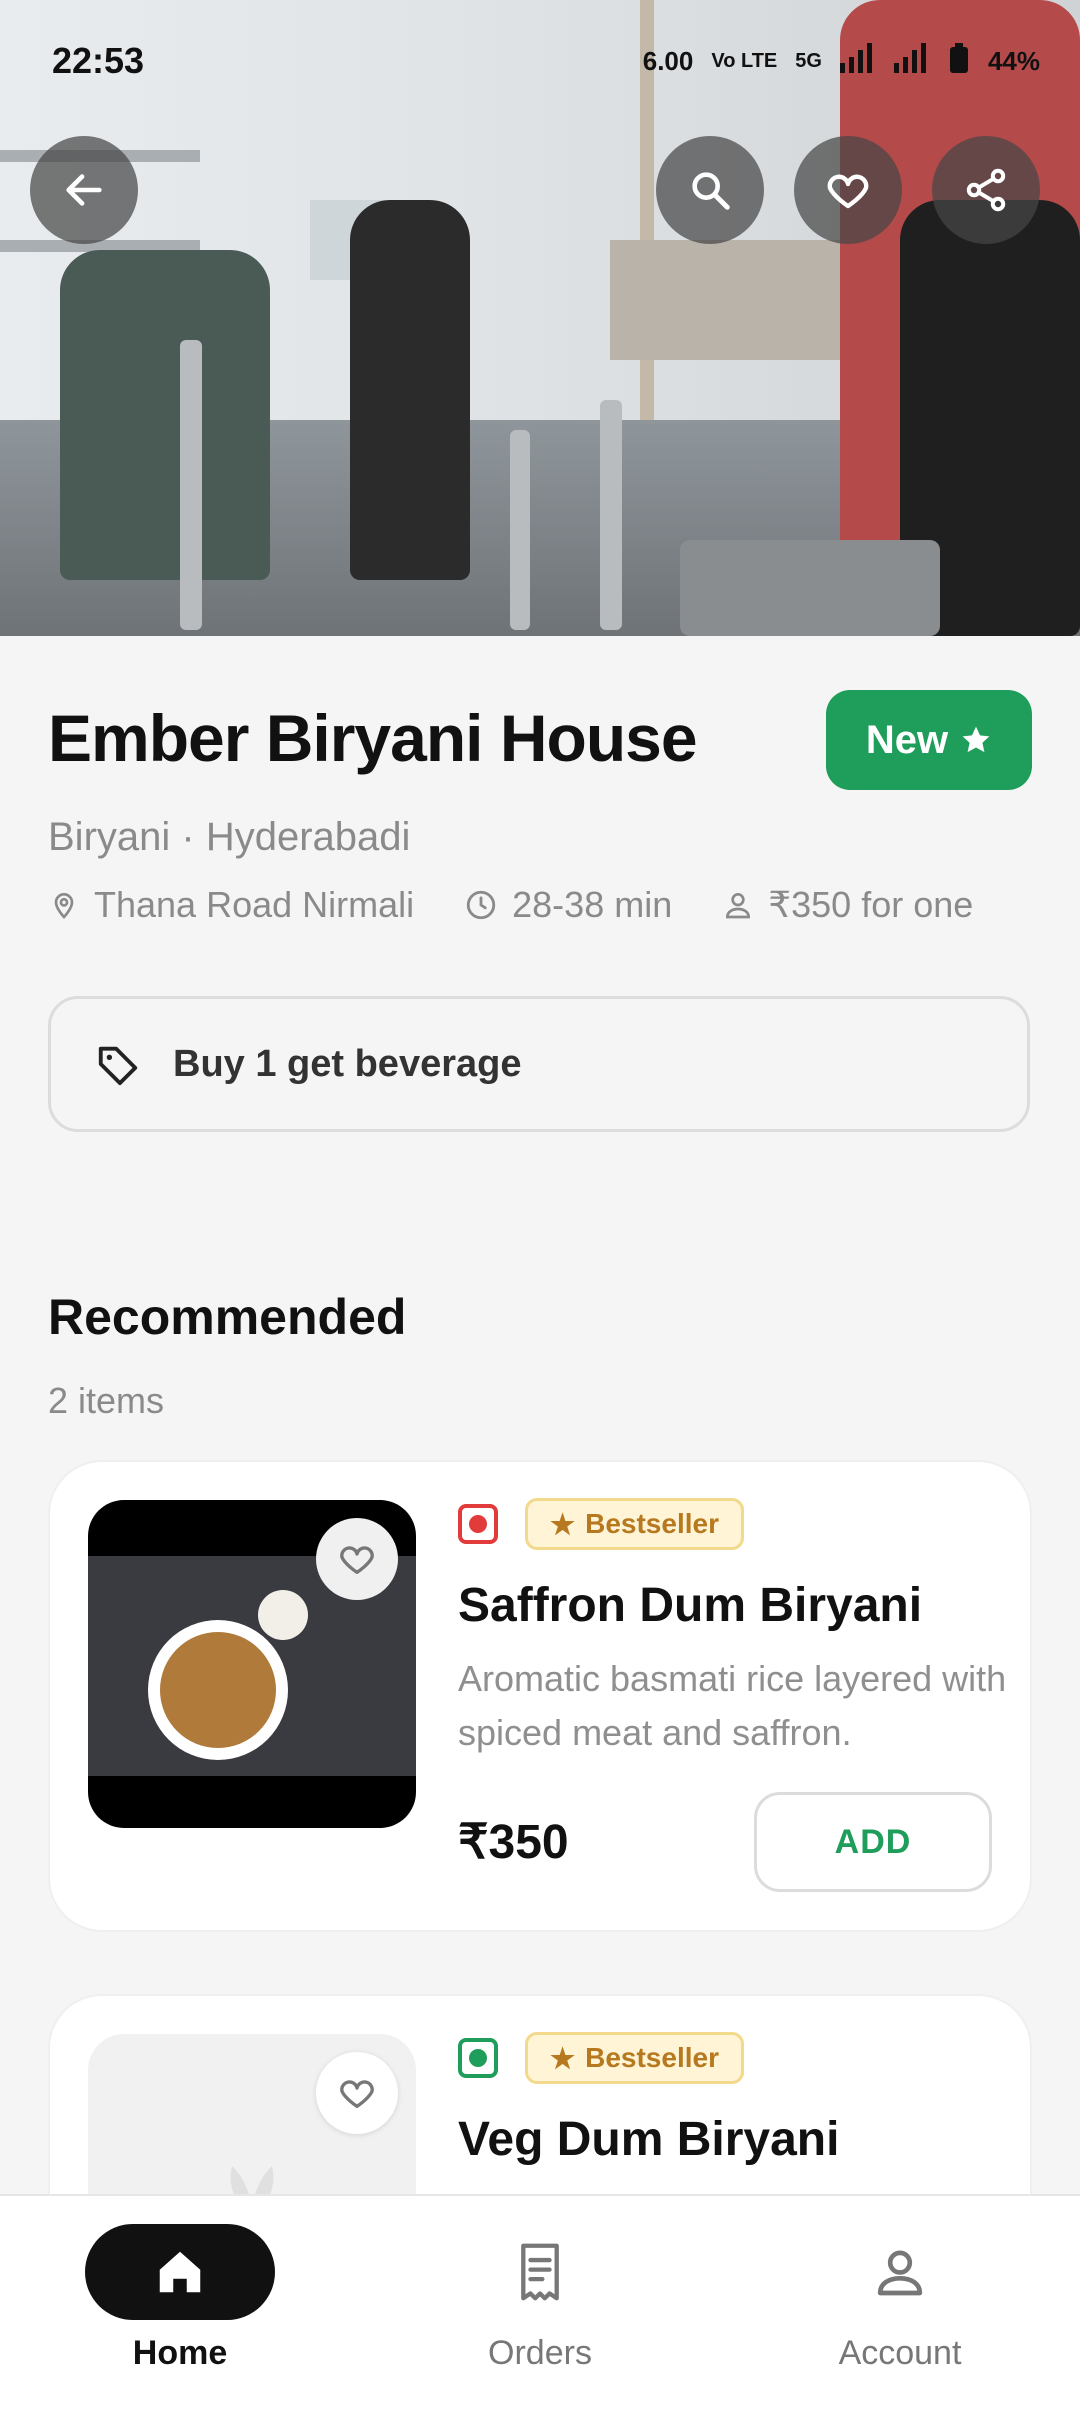 The height and width of the screenshot is (2414, 1080). Describe the element at coordinates (871, 904) in the screenshot. I see `cost-for-one: ₹350 for one` at that location.